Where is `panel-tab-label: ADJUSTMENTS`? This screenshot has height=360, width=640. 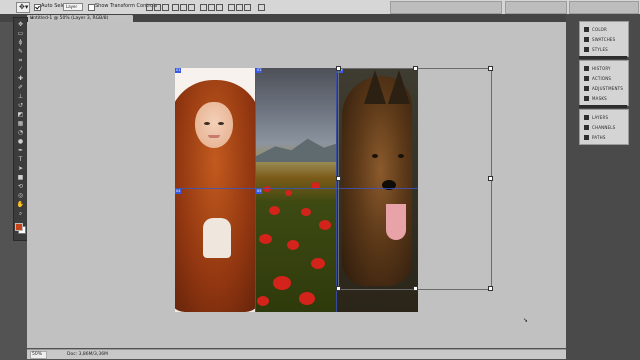
panel-tab-label: ADJUSTMENTS is located at coordinates (608, 88).